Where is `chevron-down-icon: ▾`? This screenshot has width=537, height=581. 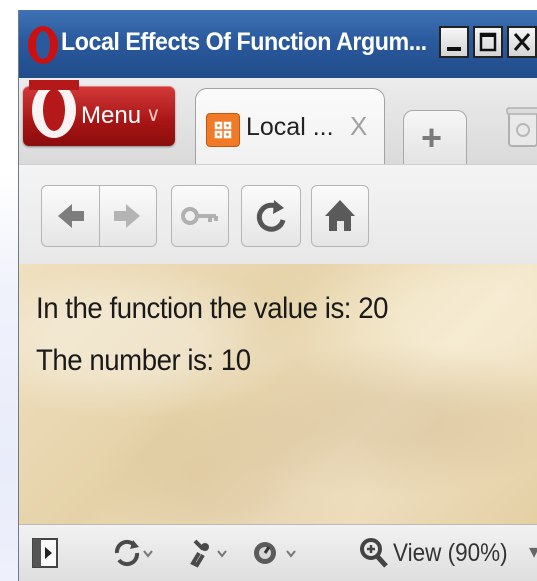
chevron-down-icon: ▾ is located at coordinates (533, 551).